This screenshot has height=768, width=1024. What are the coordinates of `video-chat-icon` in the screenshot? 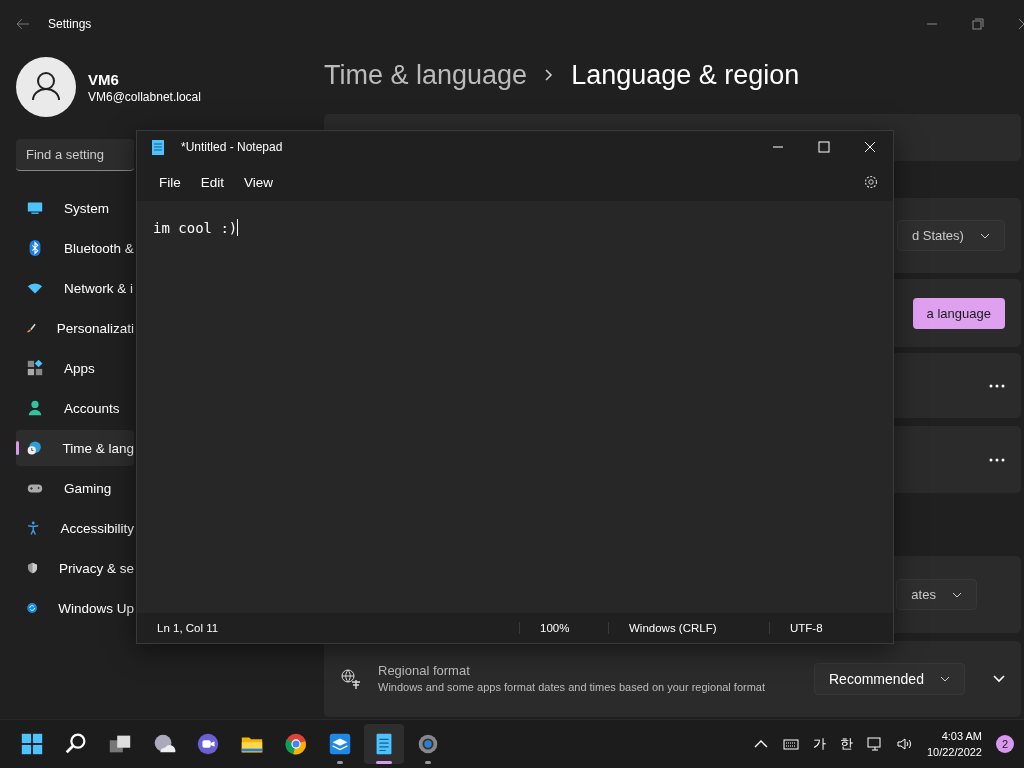 It's located at (208, 744).